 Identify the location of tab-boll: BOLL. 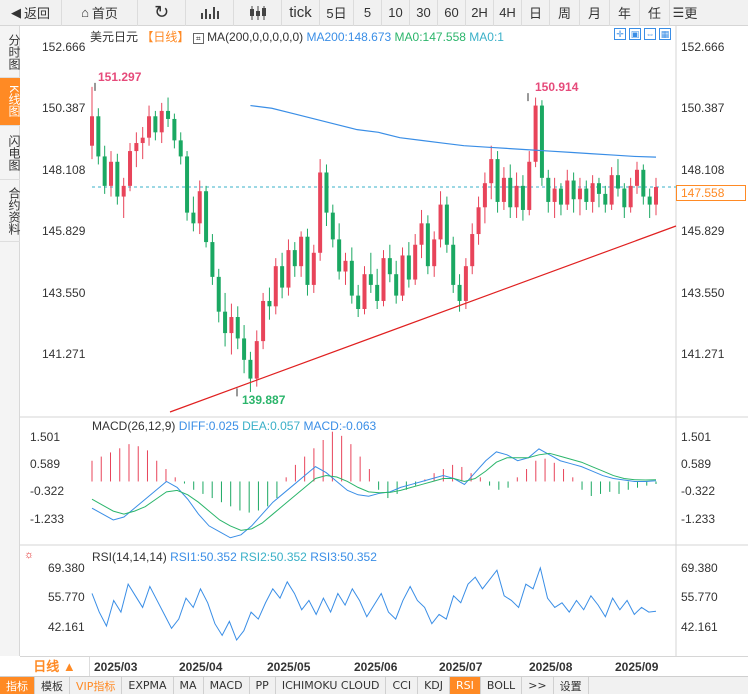
(502, 685).